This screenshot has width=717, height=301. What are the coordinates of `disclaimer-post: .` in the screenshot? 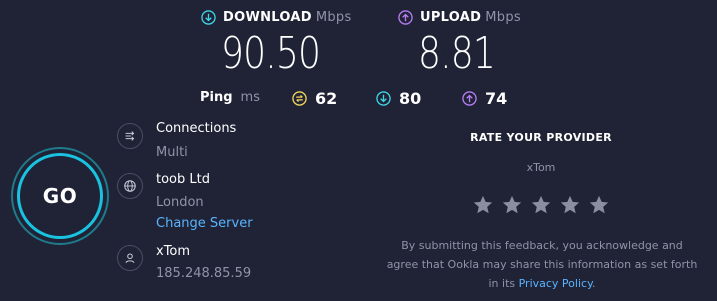 It's located at (594, 283).